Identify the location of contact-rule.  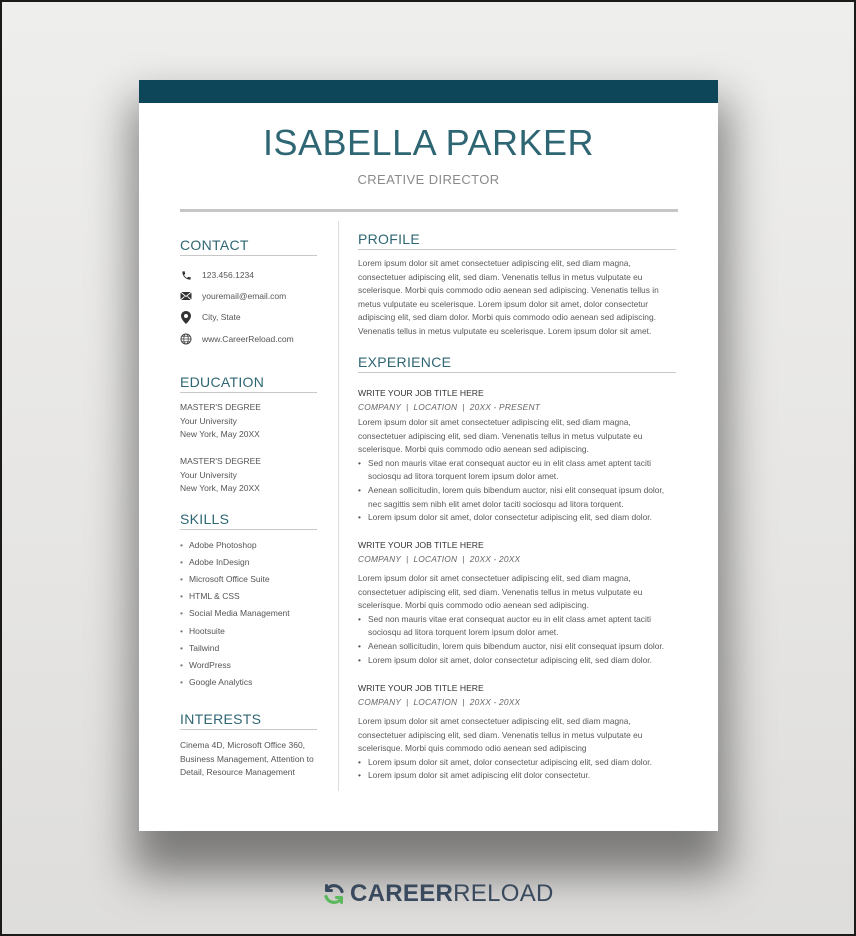
(248, 255).